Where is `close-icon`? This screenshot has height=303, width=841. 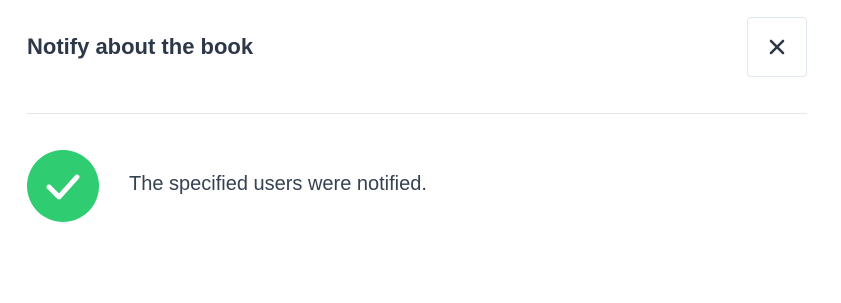
close-icon is located at coordinates (777, 47).